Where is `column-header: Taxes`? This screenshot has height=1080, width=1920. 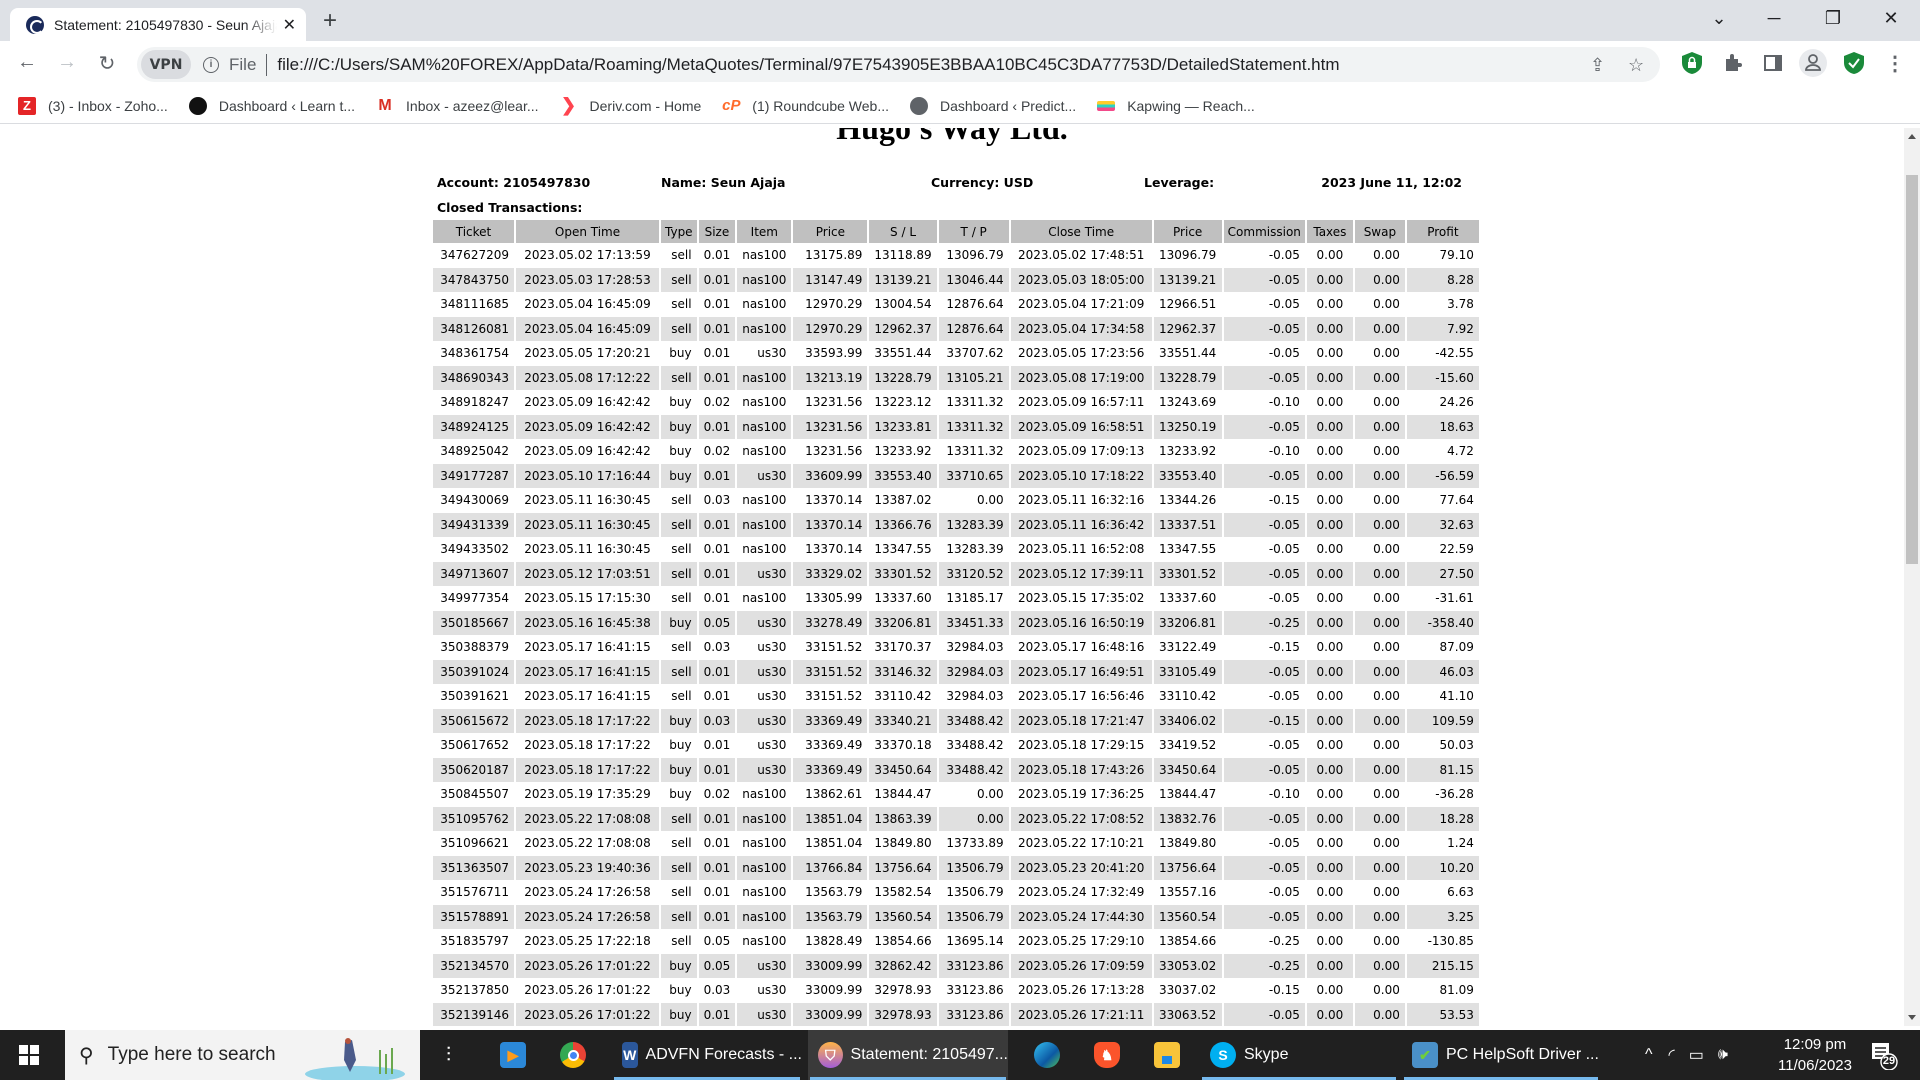
column-header: Taxes is located at coordinates (1330, 231).